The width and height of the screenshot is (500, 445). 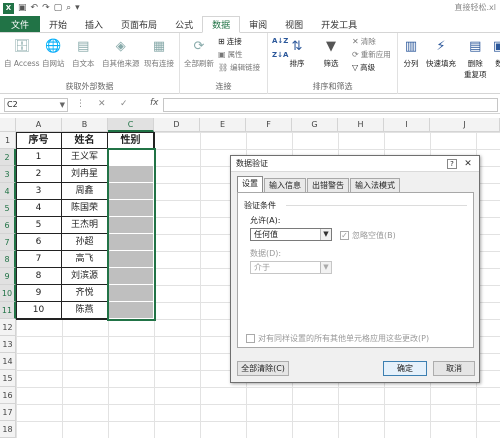 I want to click on tab-formulas: 公式, so click(x=184, y=24).